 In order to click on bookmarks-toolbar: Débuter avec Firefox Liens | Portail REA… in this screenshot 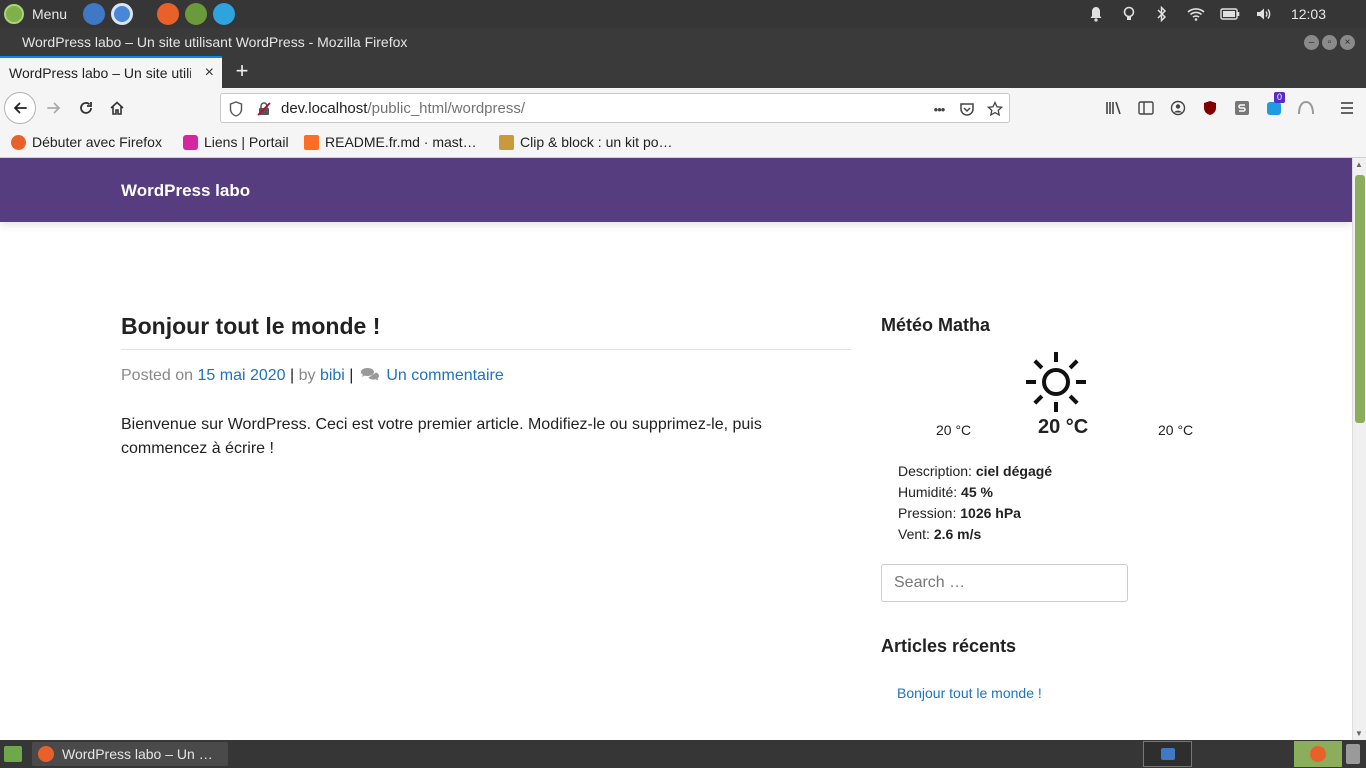, I will do `click(683, 143)`.